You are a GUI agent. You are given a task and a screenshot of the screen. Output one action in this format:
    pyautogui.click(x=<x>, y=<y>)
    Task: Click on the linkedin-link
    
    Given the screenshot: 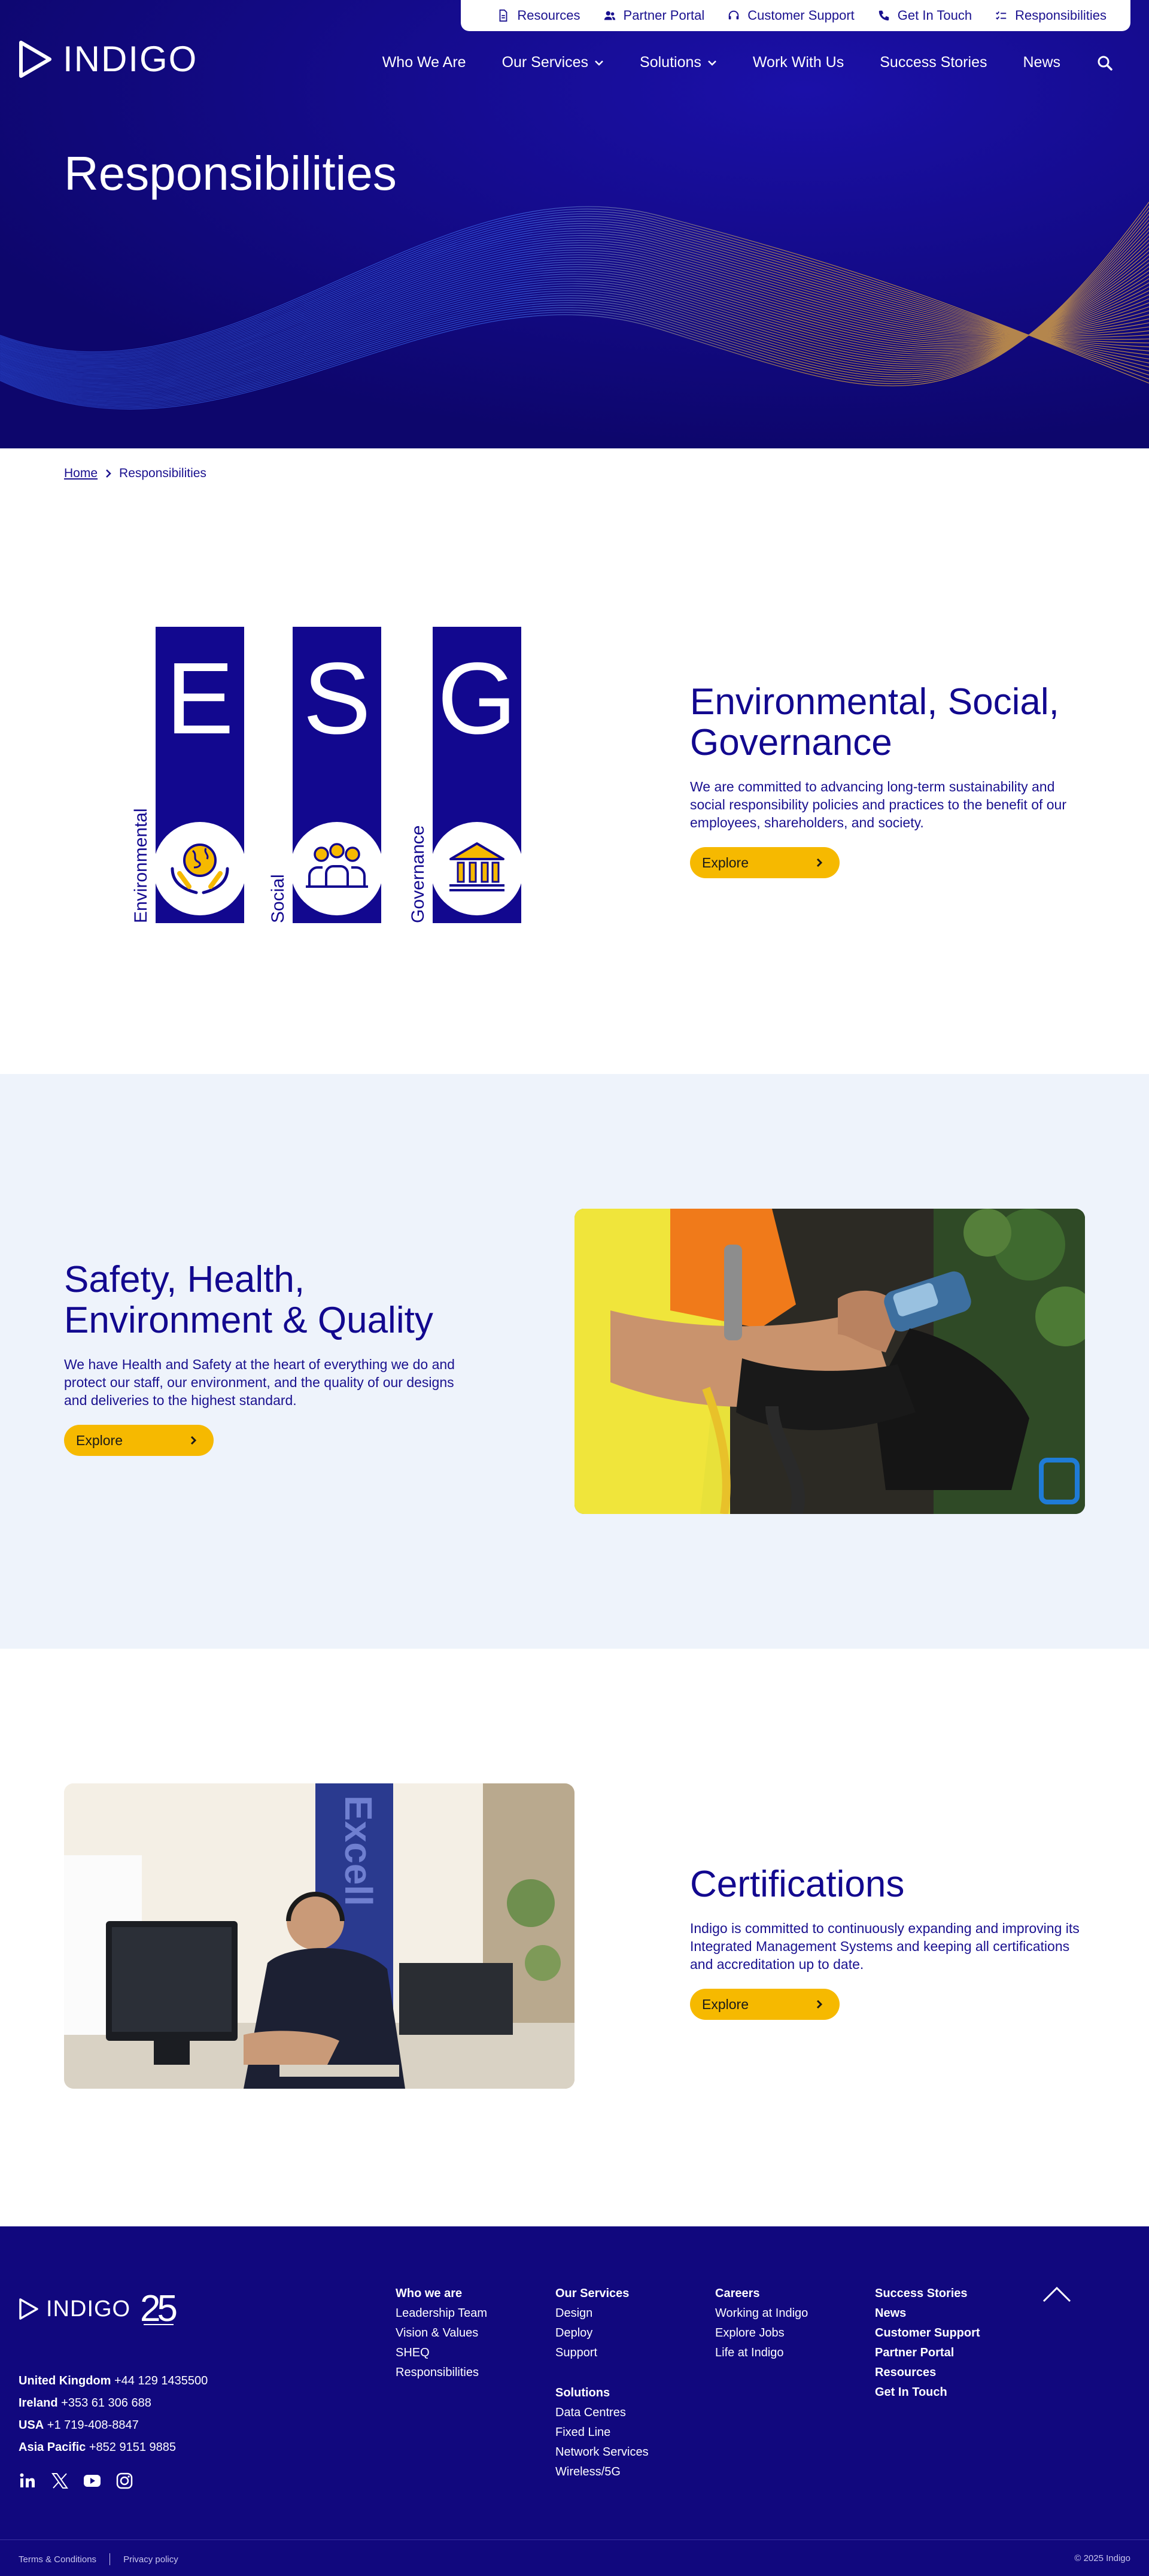 What is the action you would take?
    pyautogui.click(x=28, y=2483)
    